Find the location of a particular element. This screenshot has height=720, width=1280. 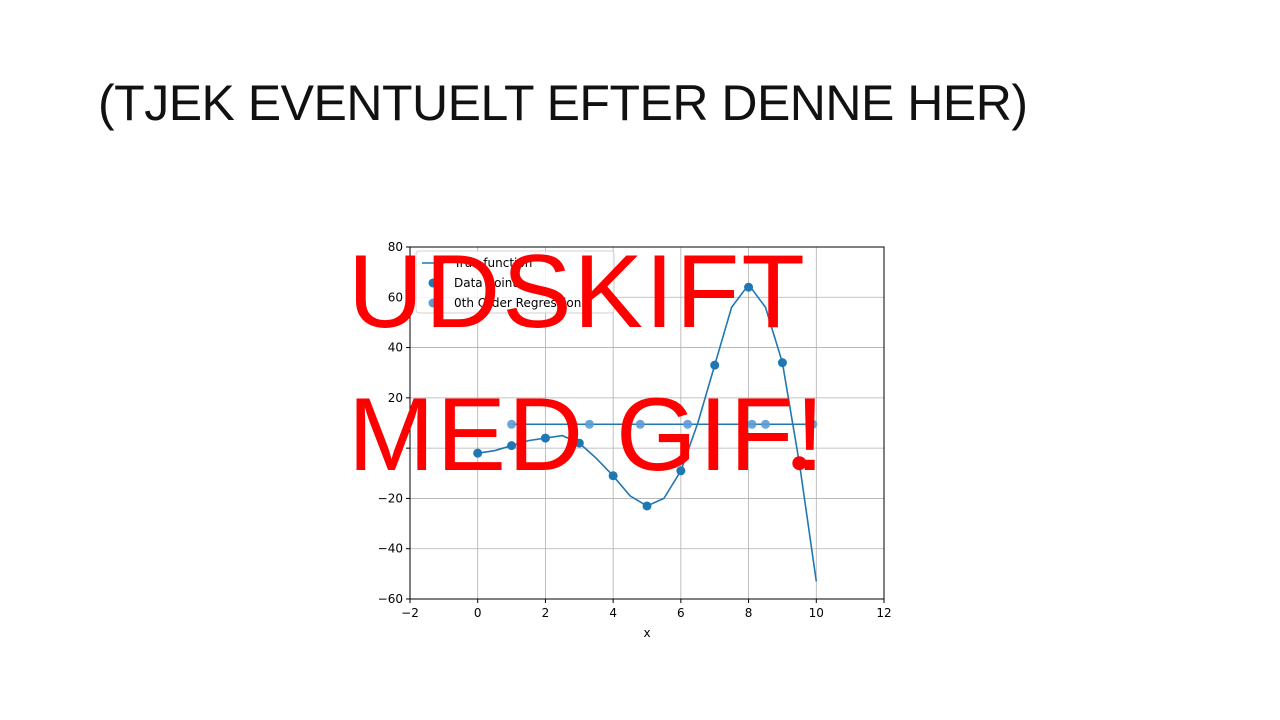

overlay-text-line1: UDSKIFT is located at coordinates (577, 292).